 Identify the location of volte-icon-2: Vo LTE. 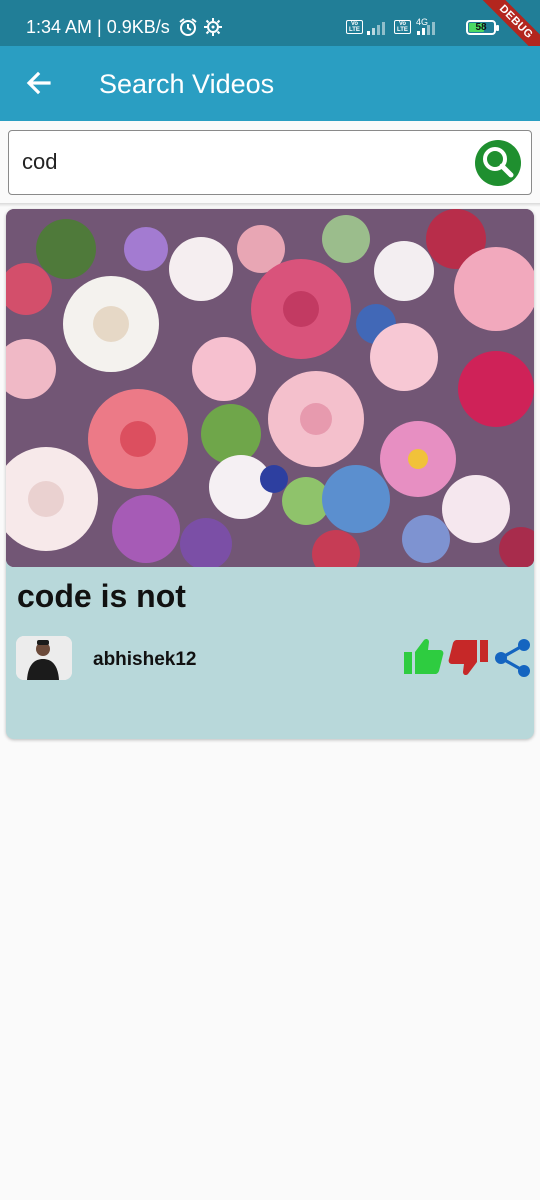
(402, 27).